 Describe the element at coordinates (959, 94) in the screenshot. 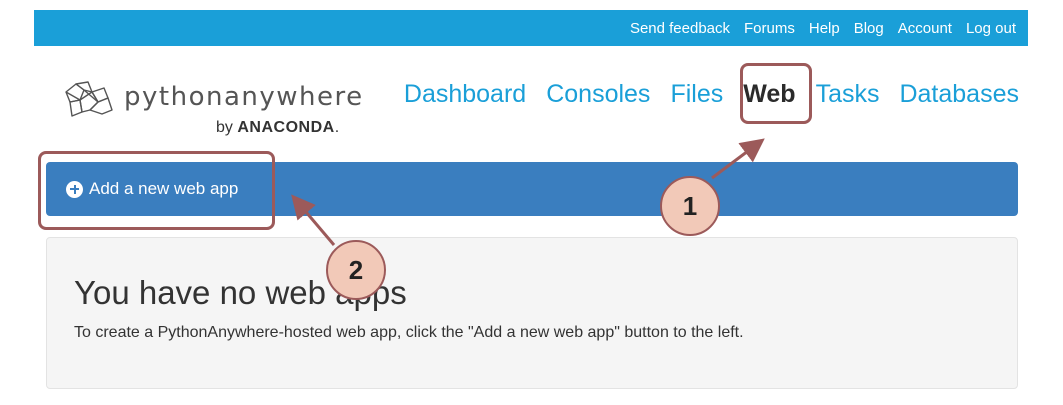

I see `nav-databases: Databases` at that location.